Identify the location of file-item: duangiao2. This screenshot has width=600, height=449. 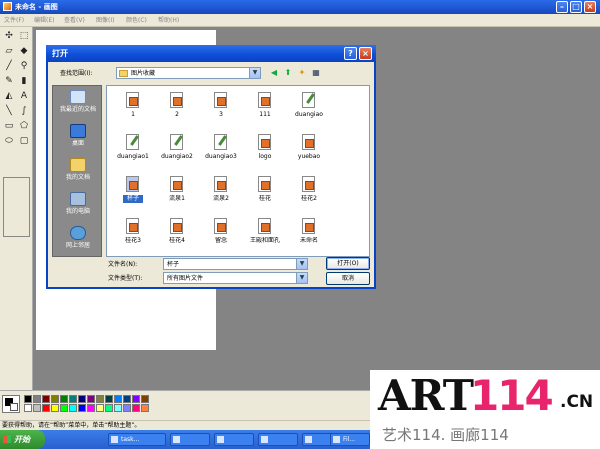
(177, 150).